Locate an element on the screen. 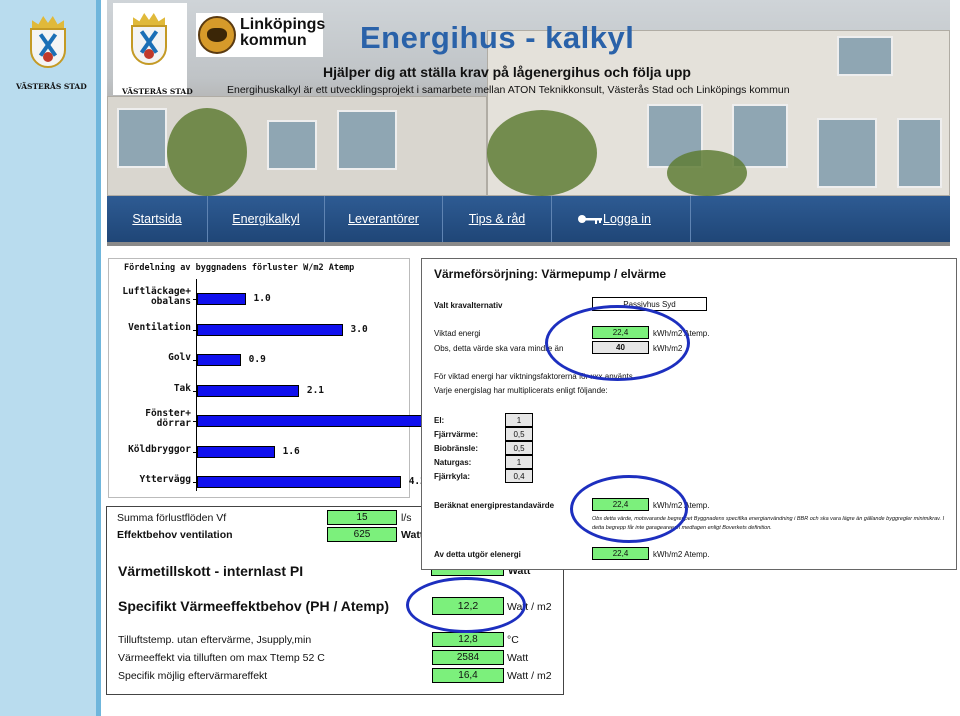  factor-value-fjarrvarme: 0,5 is located at coordinates (519, 434).